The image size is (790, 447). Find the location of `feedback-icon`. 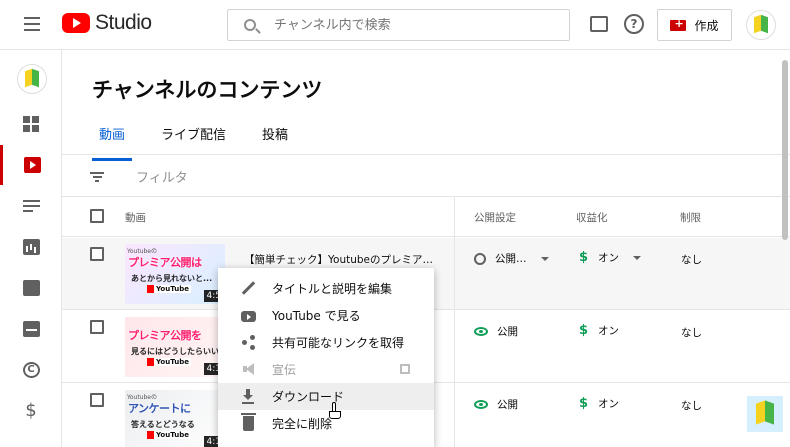

feedback-icon is located at coordinates (599, 24).